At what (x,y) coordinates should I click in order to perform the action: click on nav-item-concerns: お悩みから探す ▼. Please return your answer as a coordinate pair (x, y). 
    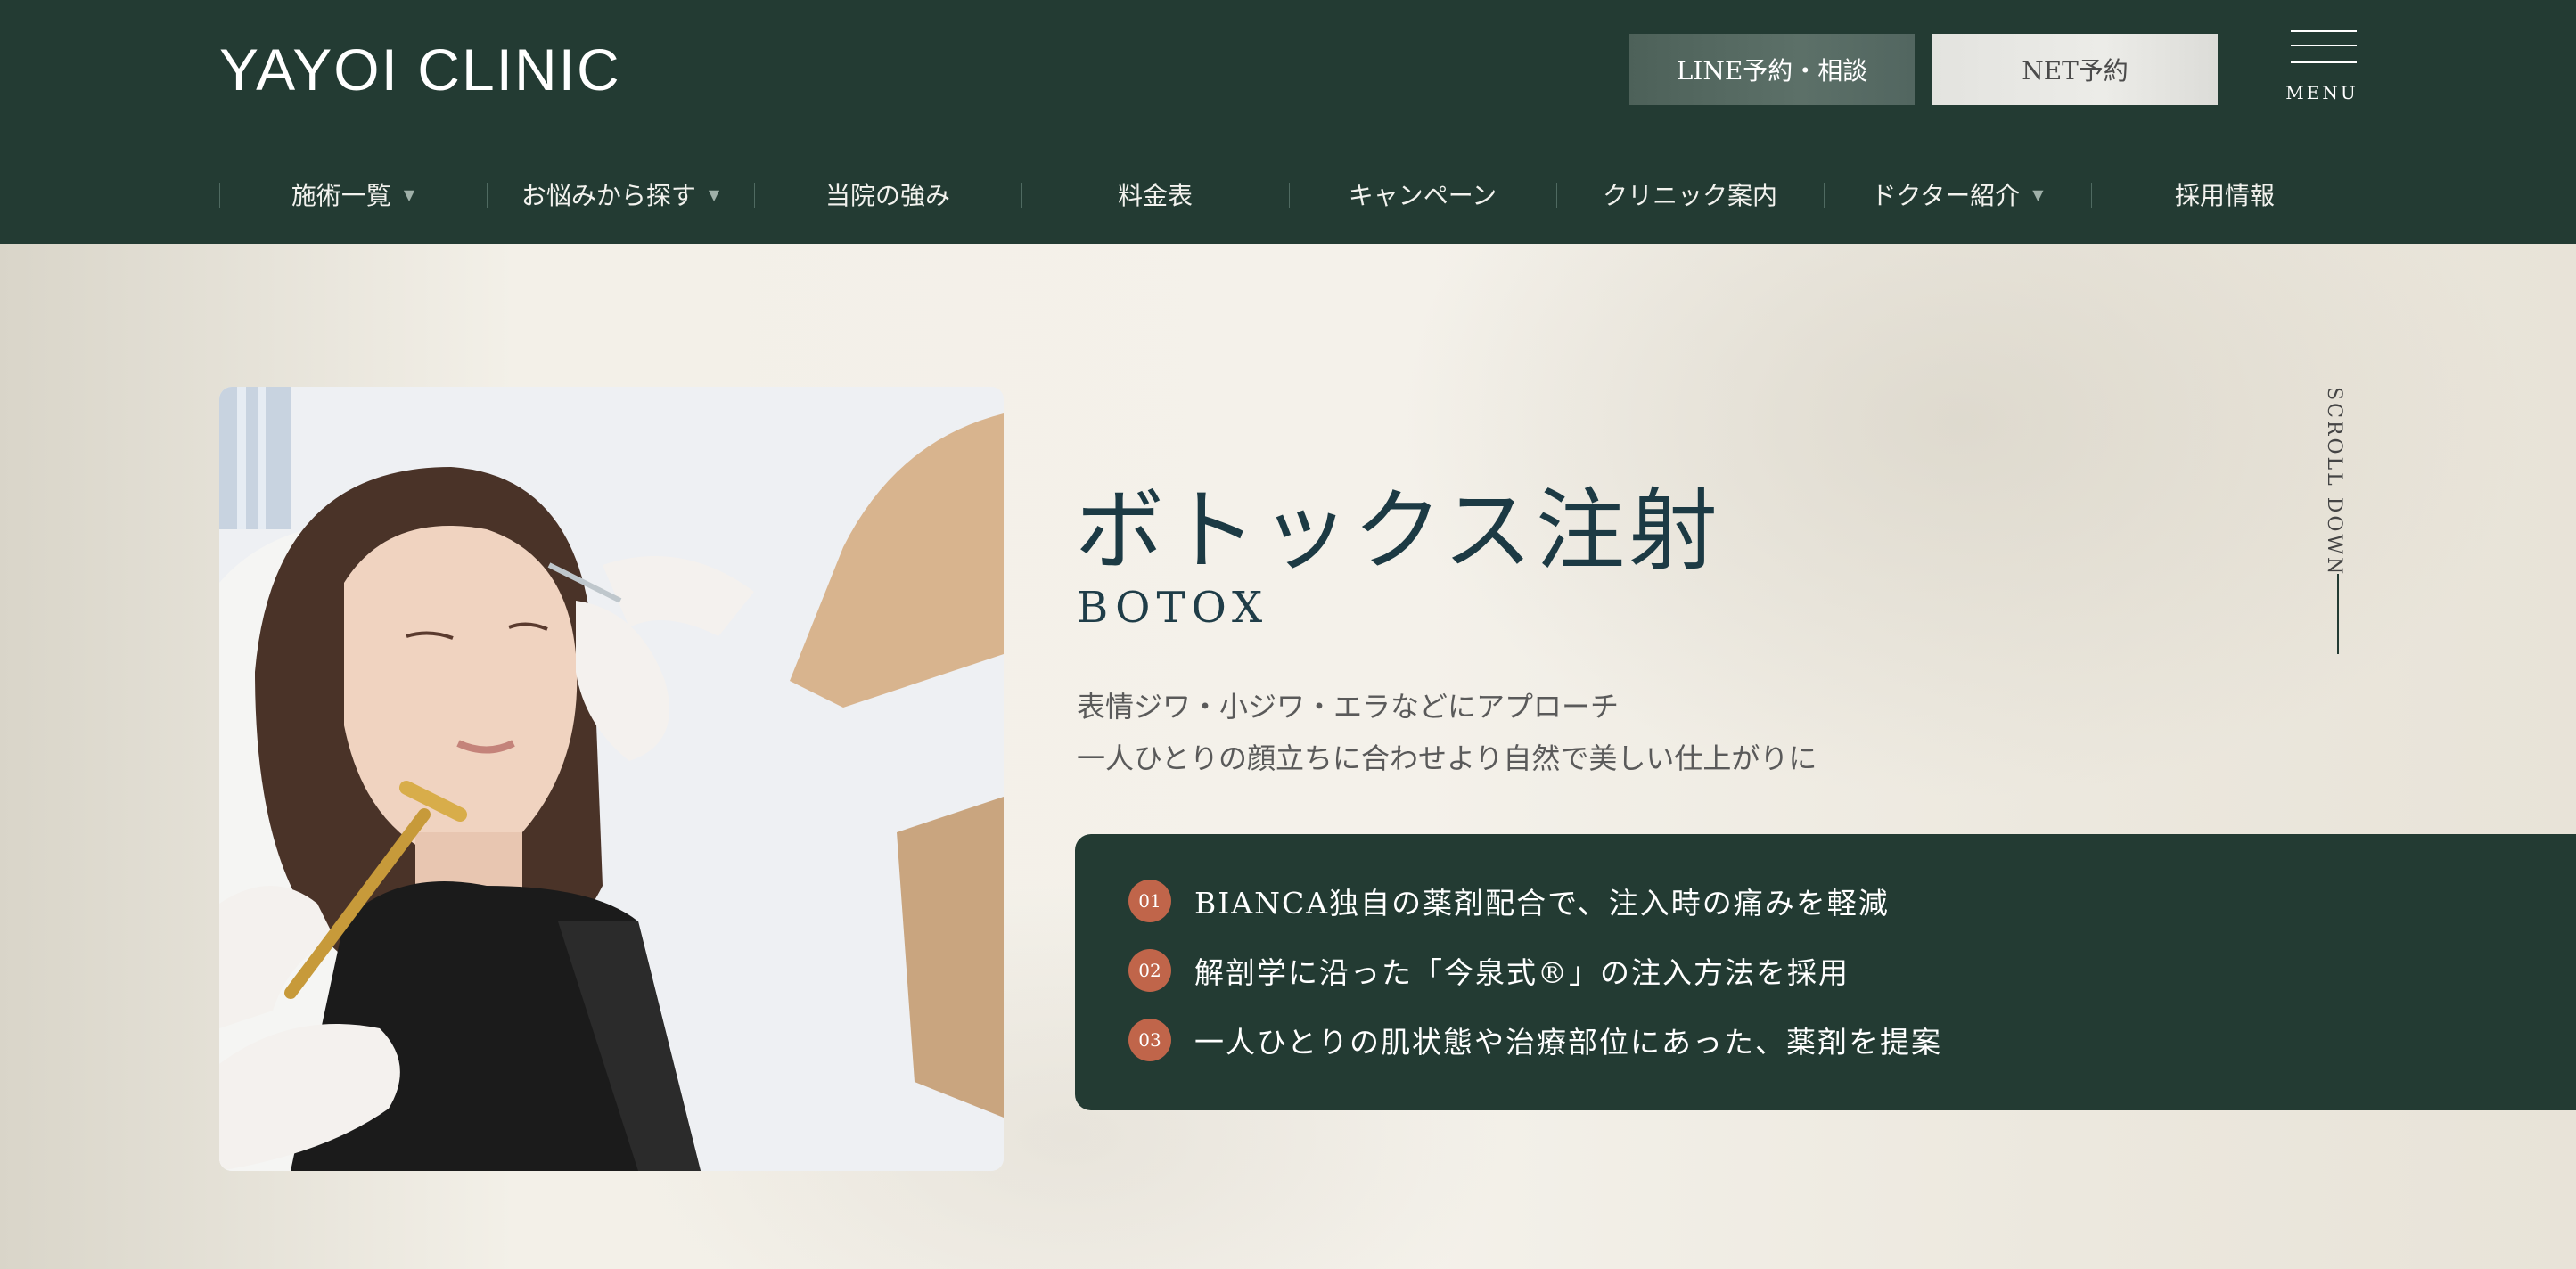
    Looking at the image, I should click on (620, 194).